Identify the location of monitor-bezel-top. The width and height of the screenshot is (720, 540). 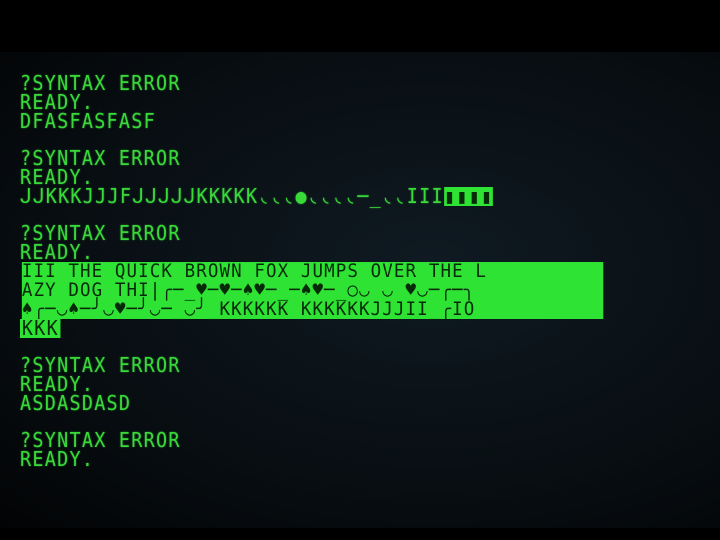
(360, 26).